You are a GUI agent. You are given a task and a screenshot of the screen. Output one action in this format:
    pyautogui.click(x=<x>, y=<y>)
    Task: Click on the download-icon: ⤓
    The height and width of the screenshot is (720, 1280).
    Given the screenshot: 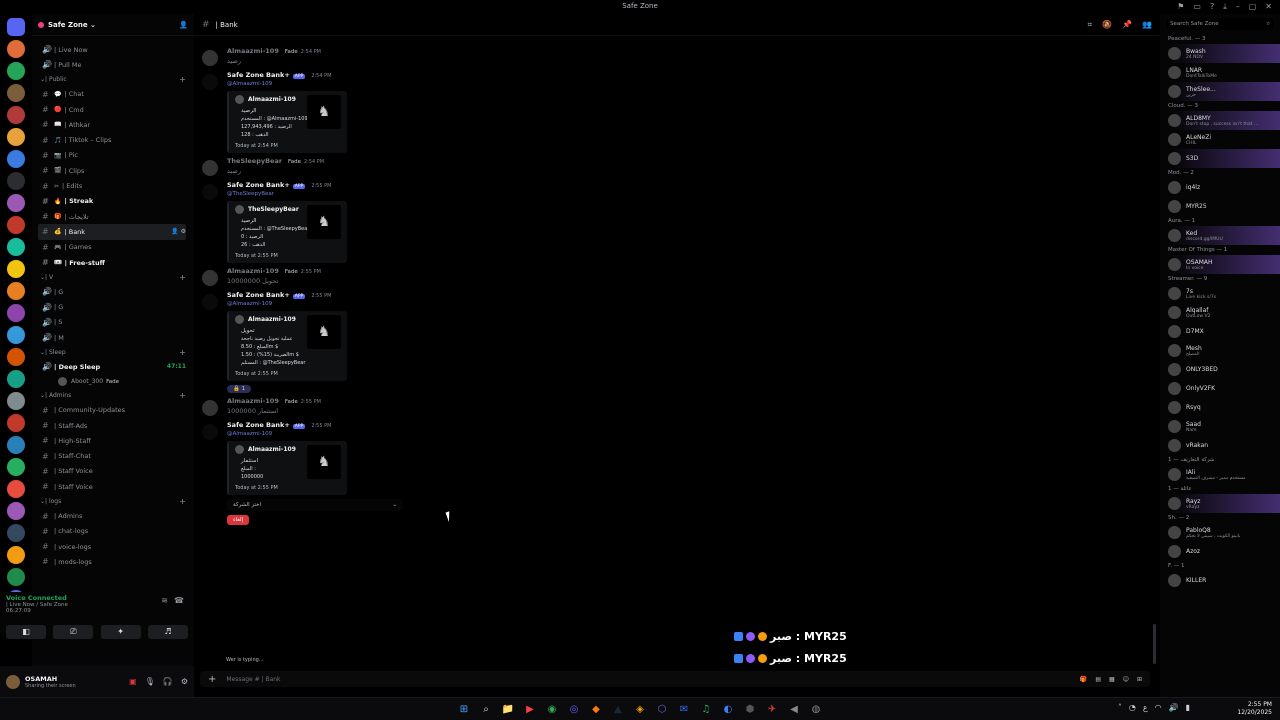 What is the action you would take?
    pyautogui.click(x=1225, y=7)
    